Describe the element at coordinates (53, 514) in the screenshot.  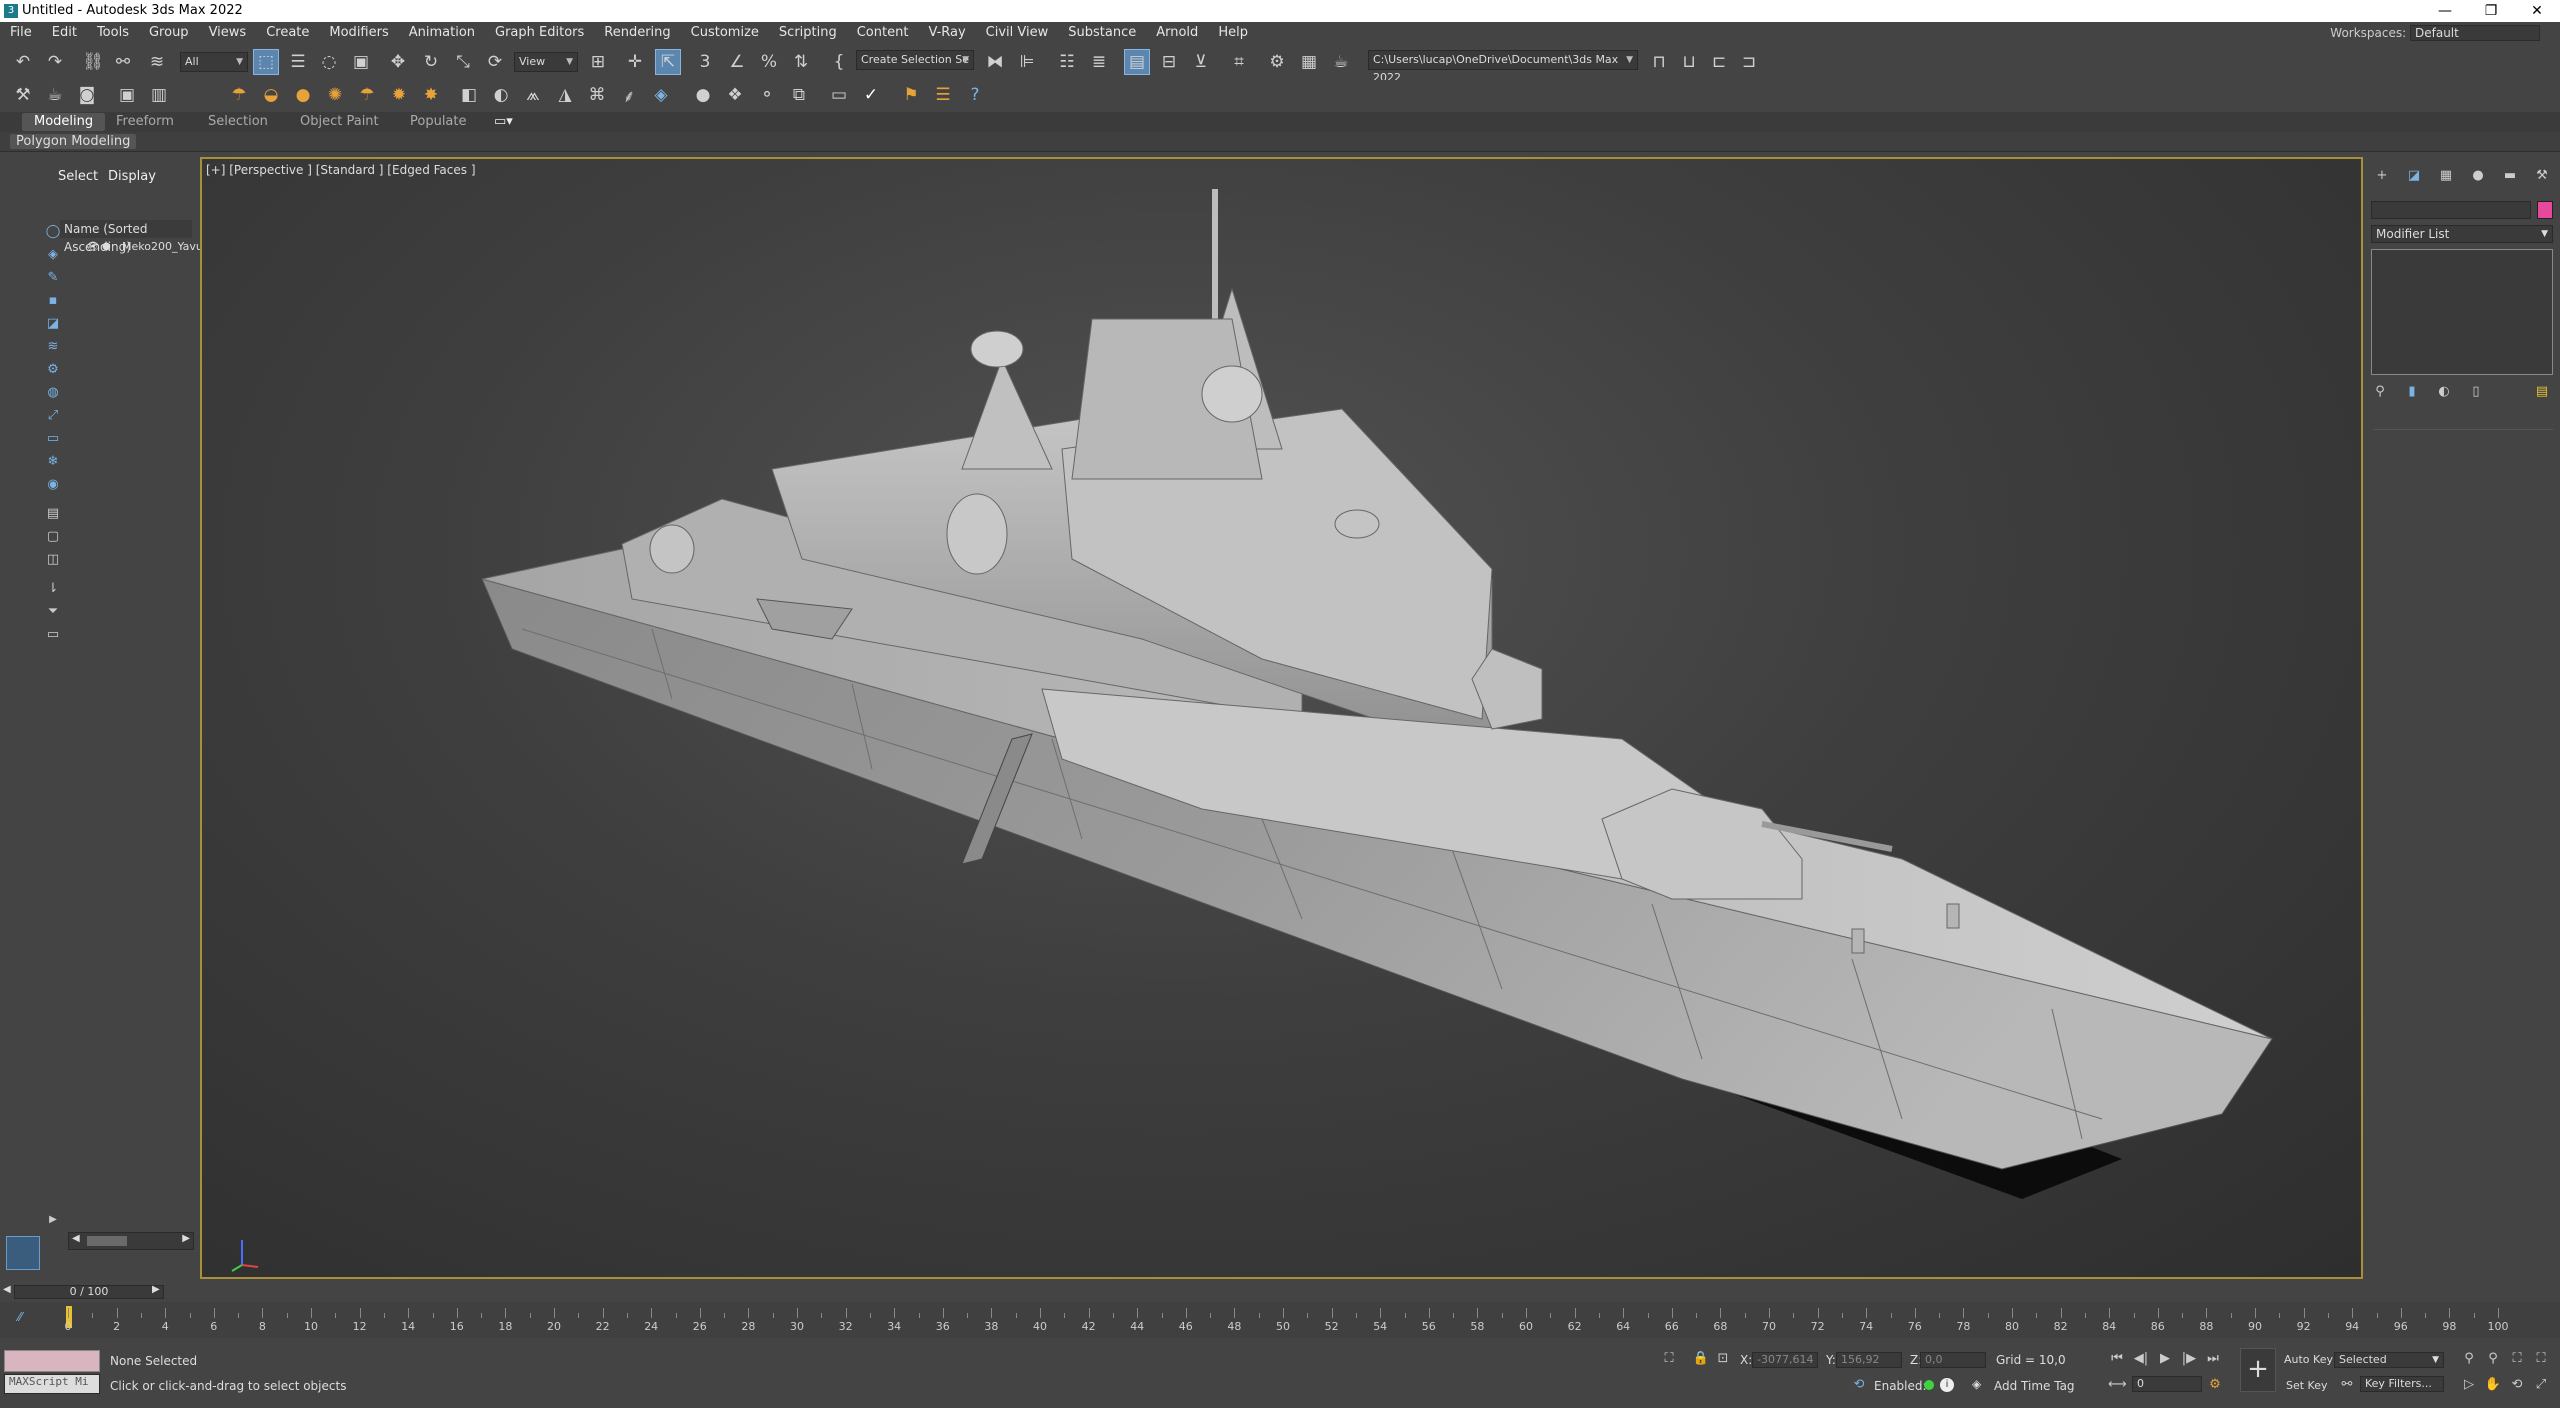
I see `display-all-icon: ▤` at that location.